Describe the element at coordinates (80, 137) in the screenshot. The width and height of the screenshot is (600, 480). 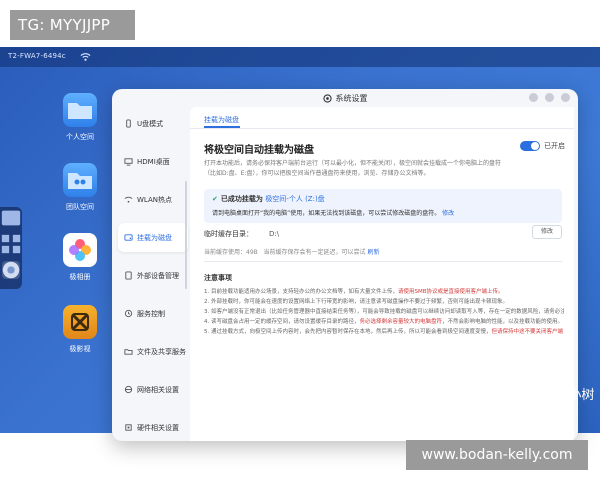
I see `desktop-icon-label: 个人空间` at that location.